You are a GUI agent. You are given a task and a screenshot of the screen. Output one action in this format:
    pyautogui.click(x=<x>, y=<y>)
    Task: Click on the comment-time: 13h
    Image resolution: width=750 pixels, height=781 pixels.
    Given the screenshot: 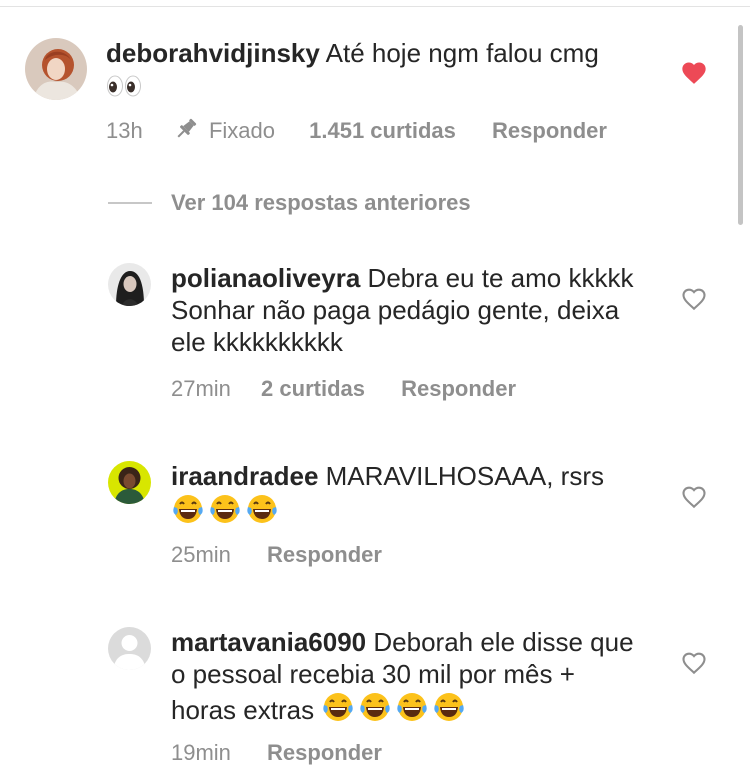 What is the action you would take?
    pyautogui.click(x=124, y=130)
    